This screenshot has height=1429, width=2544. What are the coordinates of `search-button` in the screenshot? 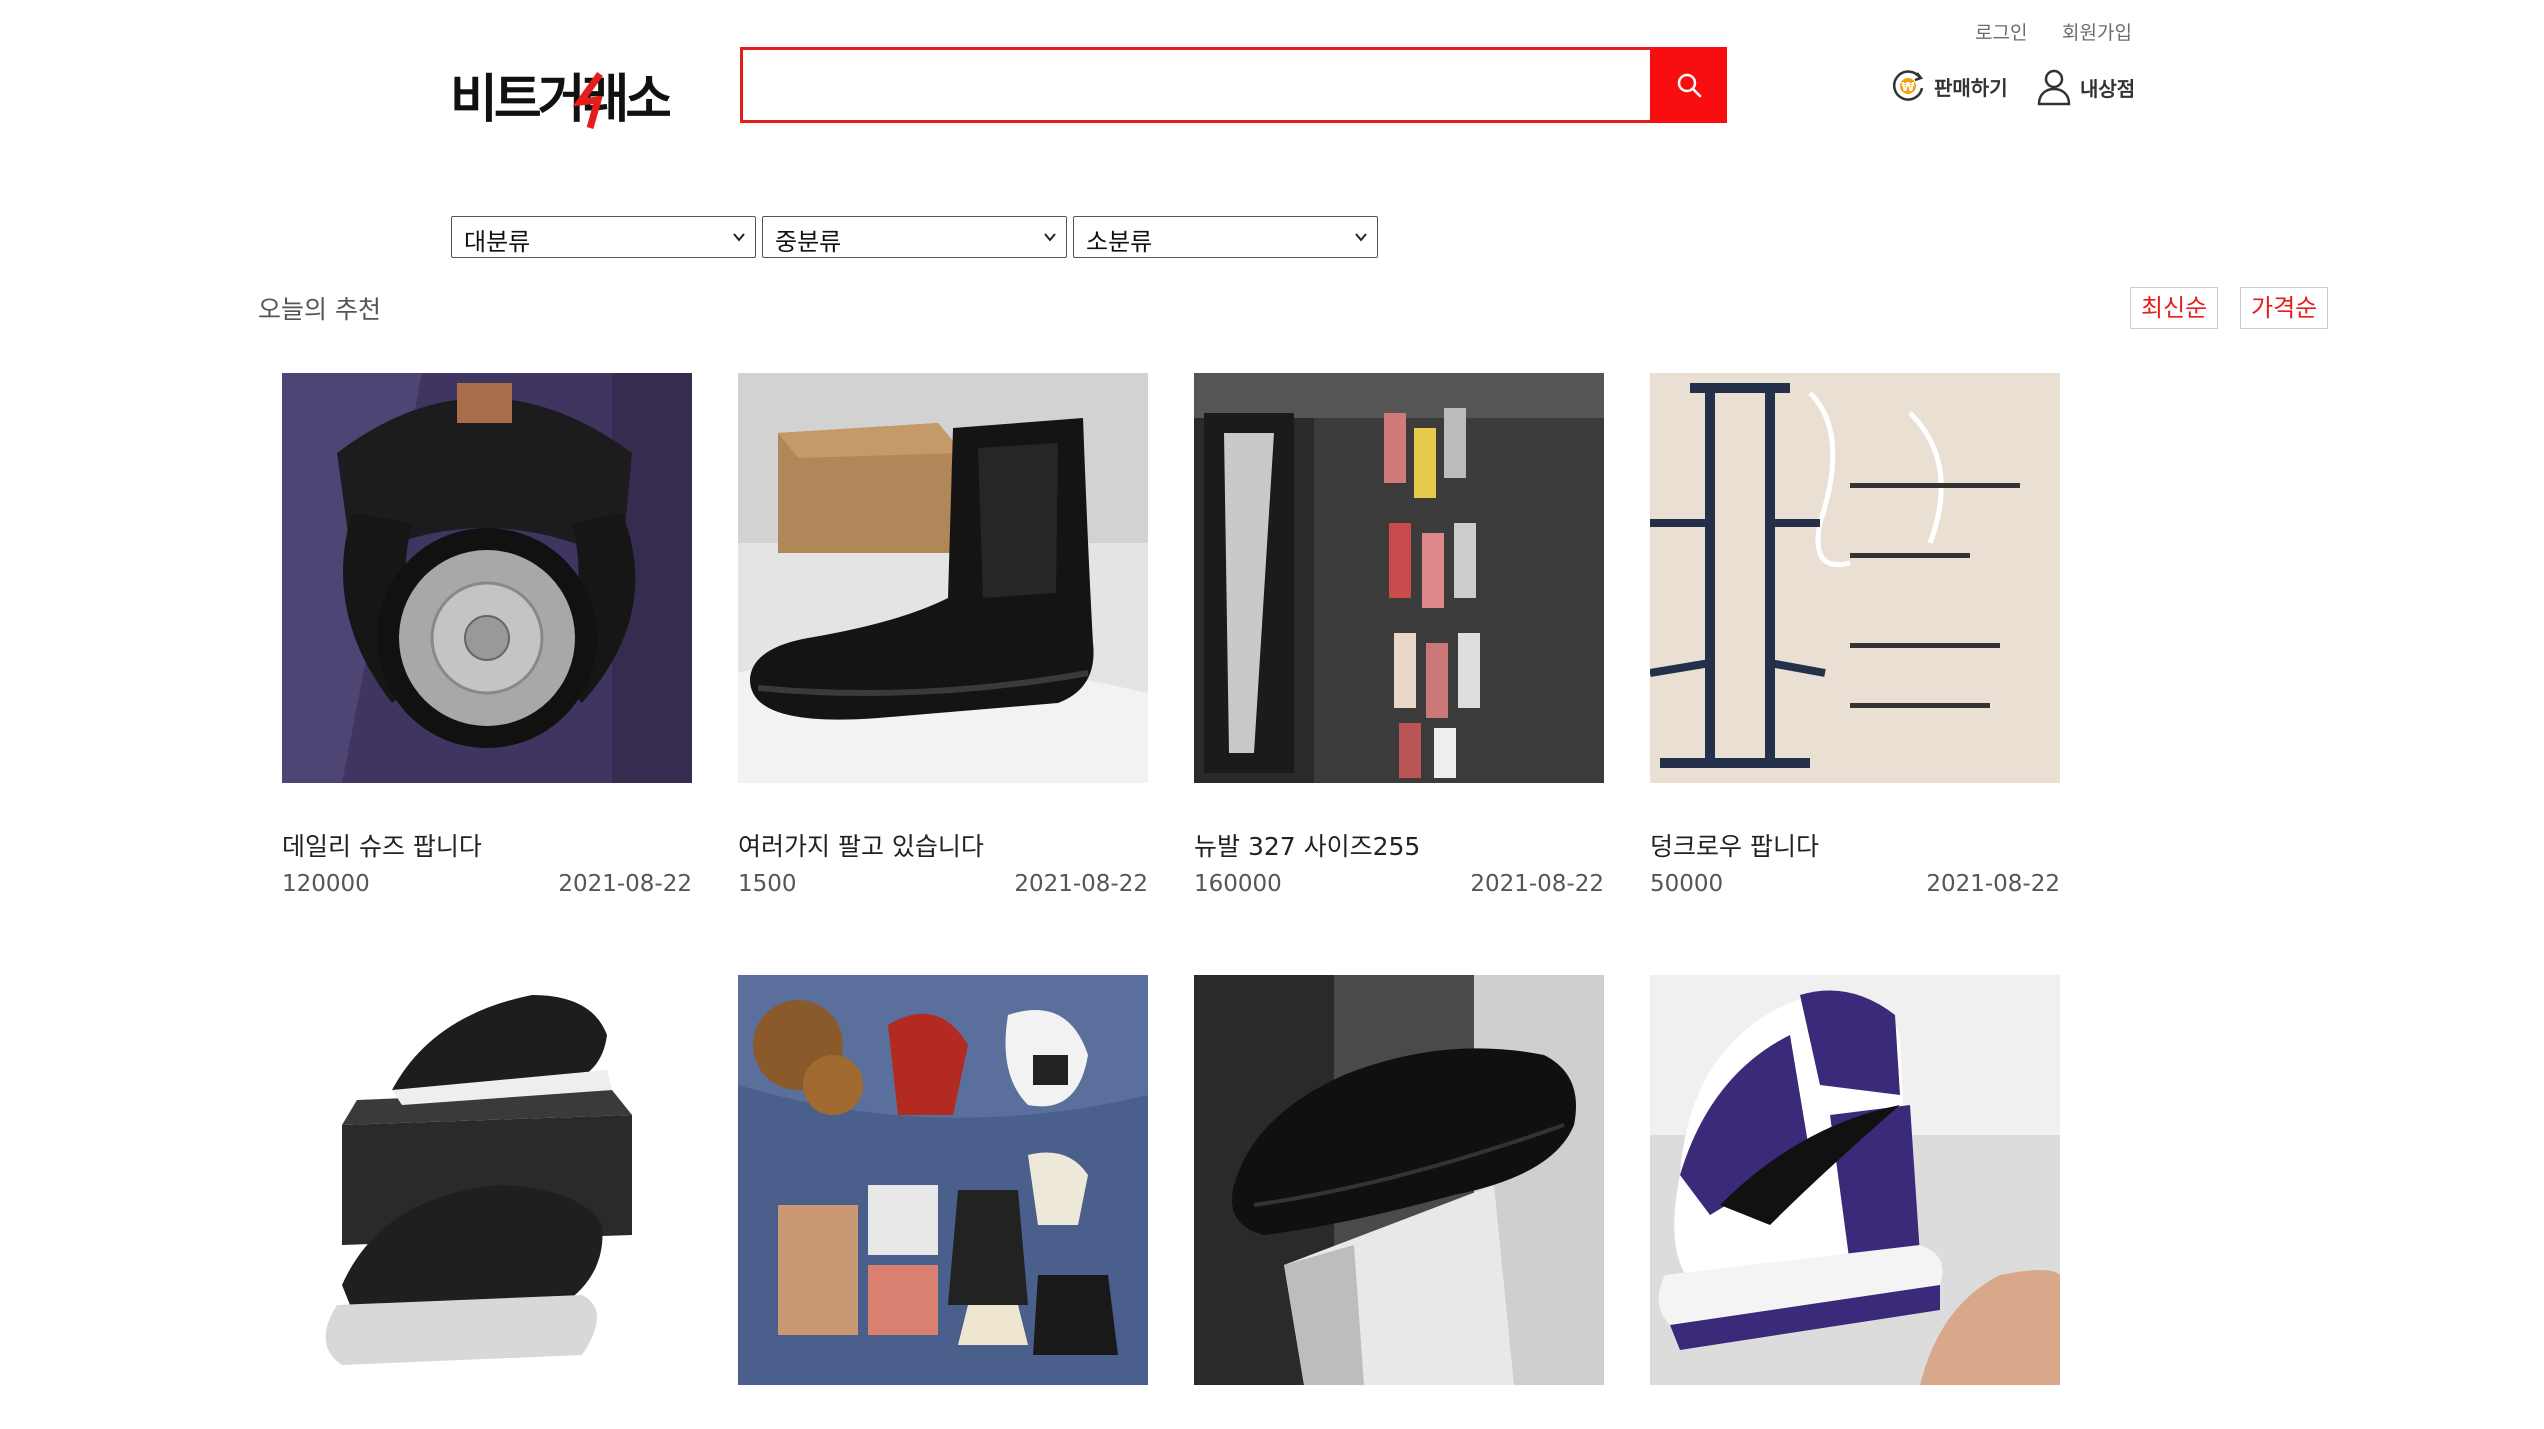 It's located at (1688, 85).